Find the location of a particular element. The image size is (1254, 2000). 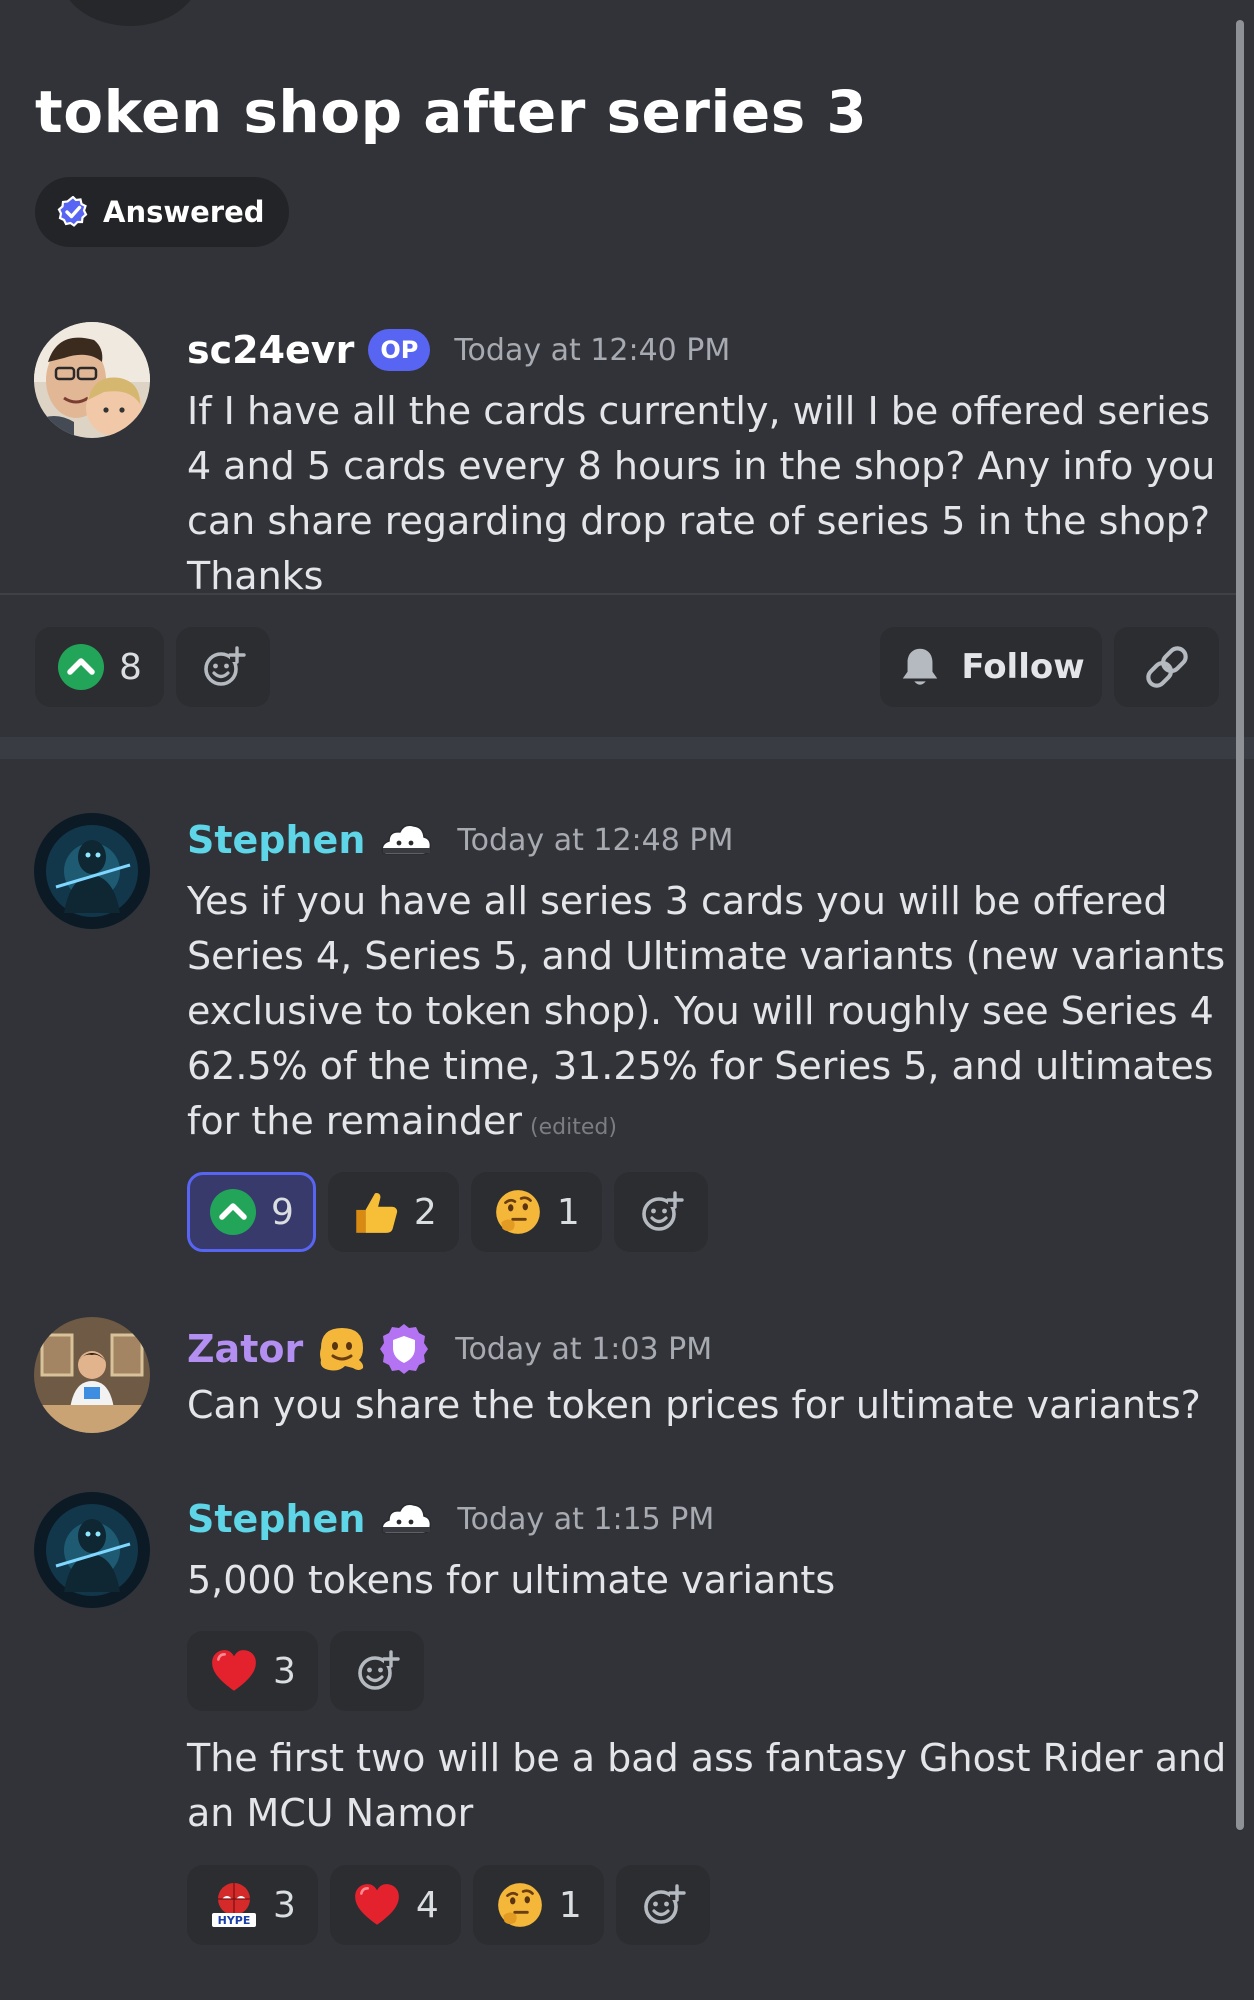

reply-1-header: Stephen Today at 12:48 PM is located at coordinates (460, 840).